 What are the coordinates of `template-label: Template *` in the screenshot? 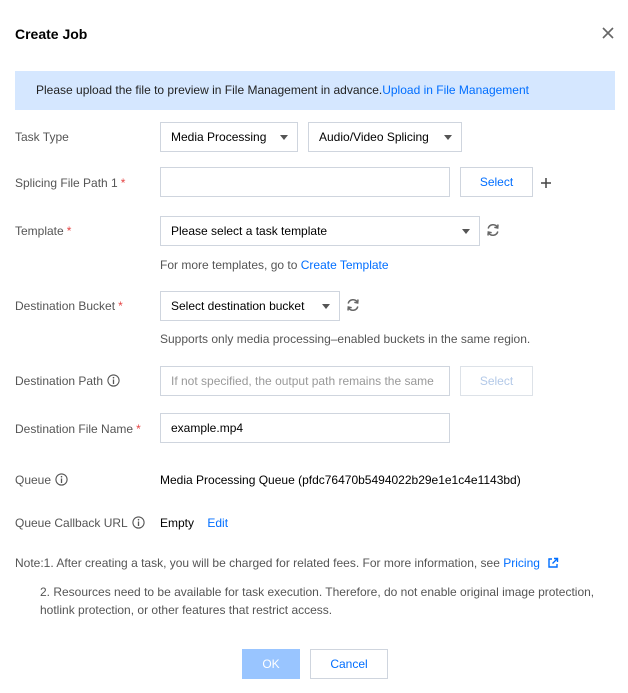 It's located at (43, 231).